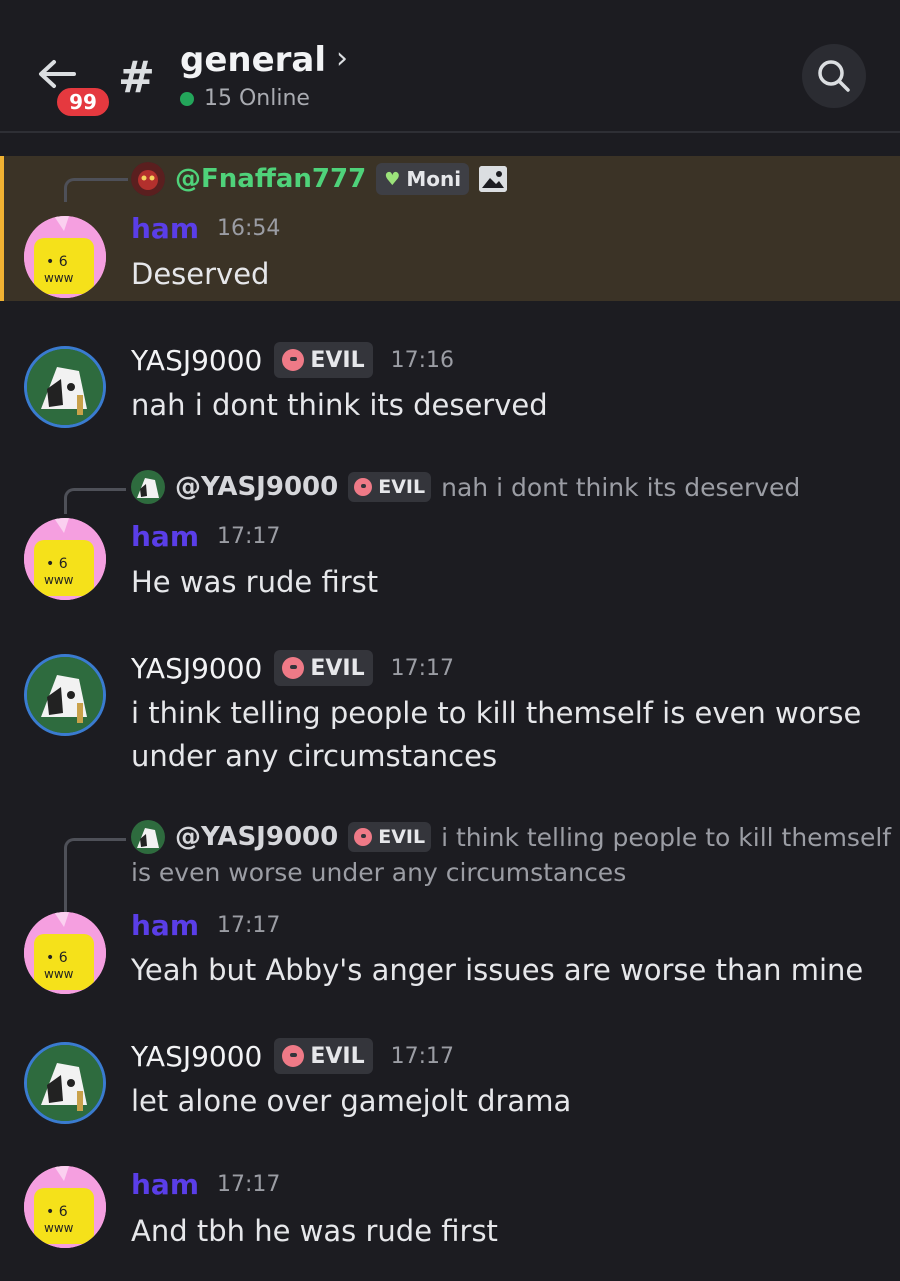  I want to click on message-header: YASJ9000 EVIL 17:16, so click(292, 360).